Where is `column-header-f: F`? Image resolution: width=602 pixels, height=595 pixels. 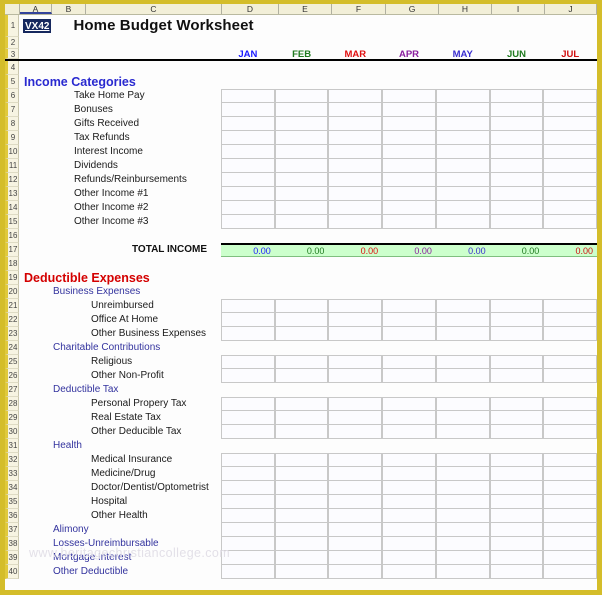
column-header-f: F is located at coordinates (359, 9).